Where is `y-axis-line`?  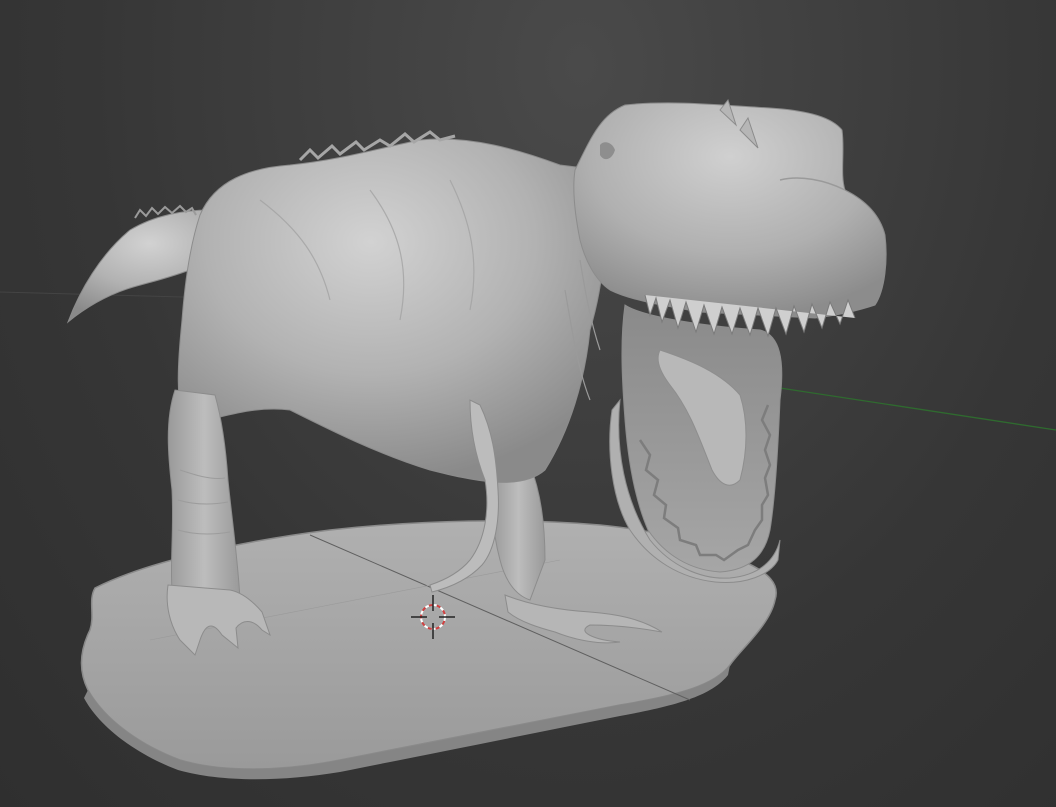
y-axis-line is located at coordinates (917, 409).